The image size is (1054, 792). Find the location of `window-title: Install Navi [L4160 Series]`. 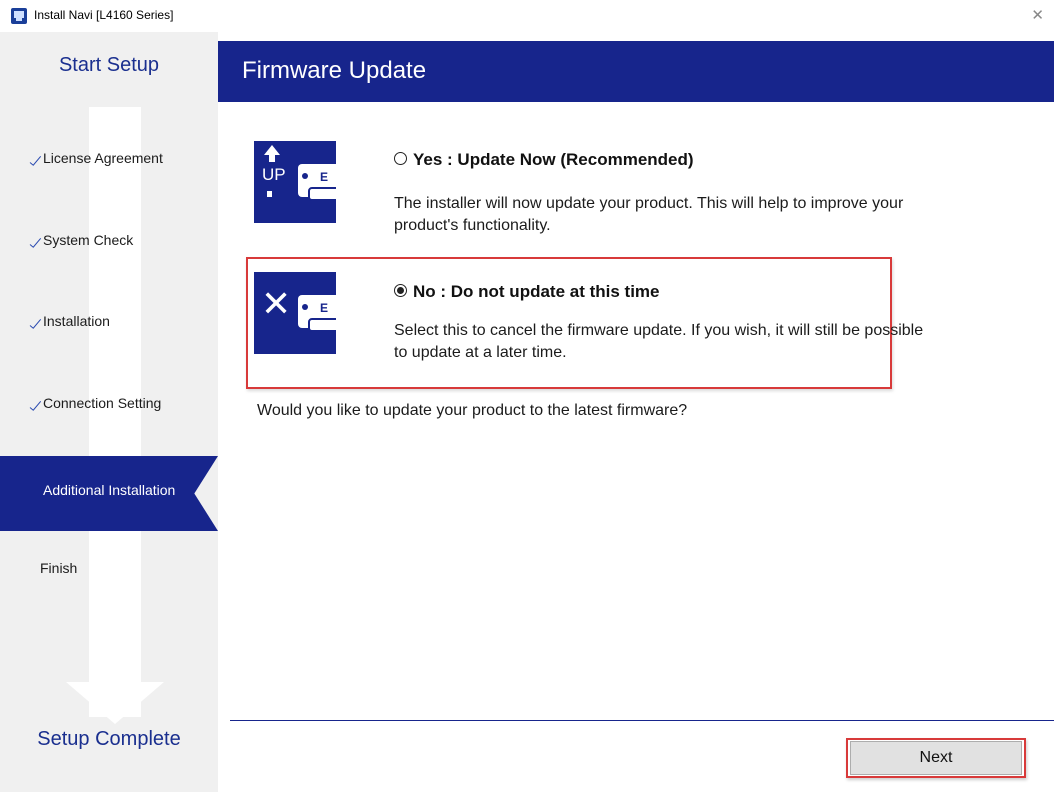

window-title: Install Navi [L4160 Series] is located at coordinates (104, 15).